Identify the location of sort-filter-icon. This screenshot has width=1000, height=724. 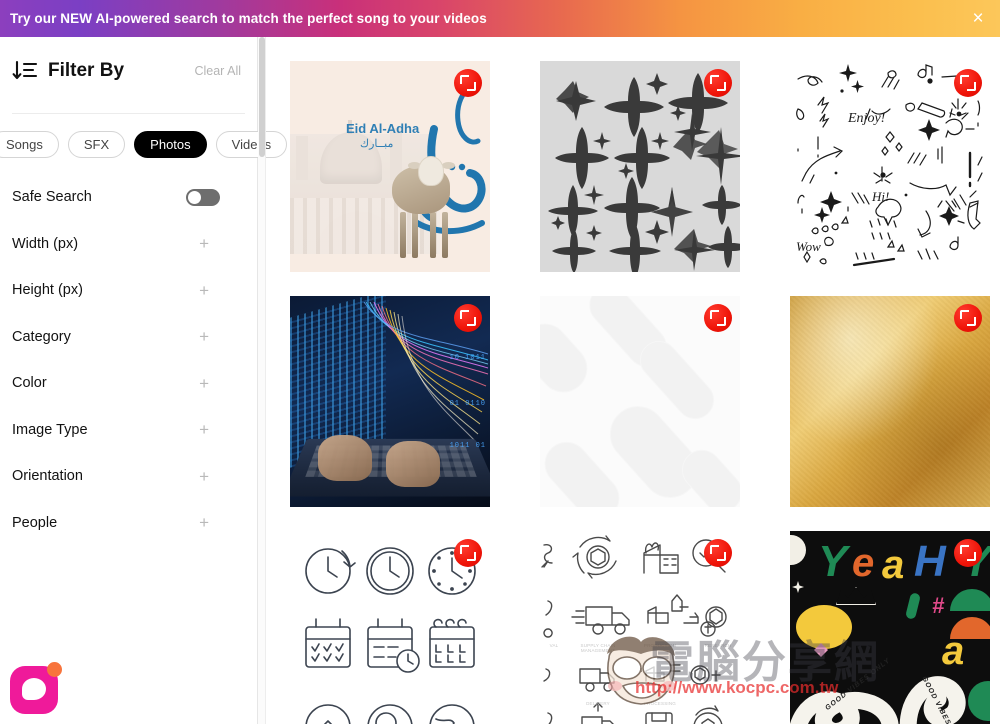
(25, 71).